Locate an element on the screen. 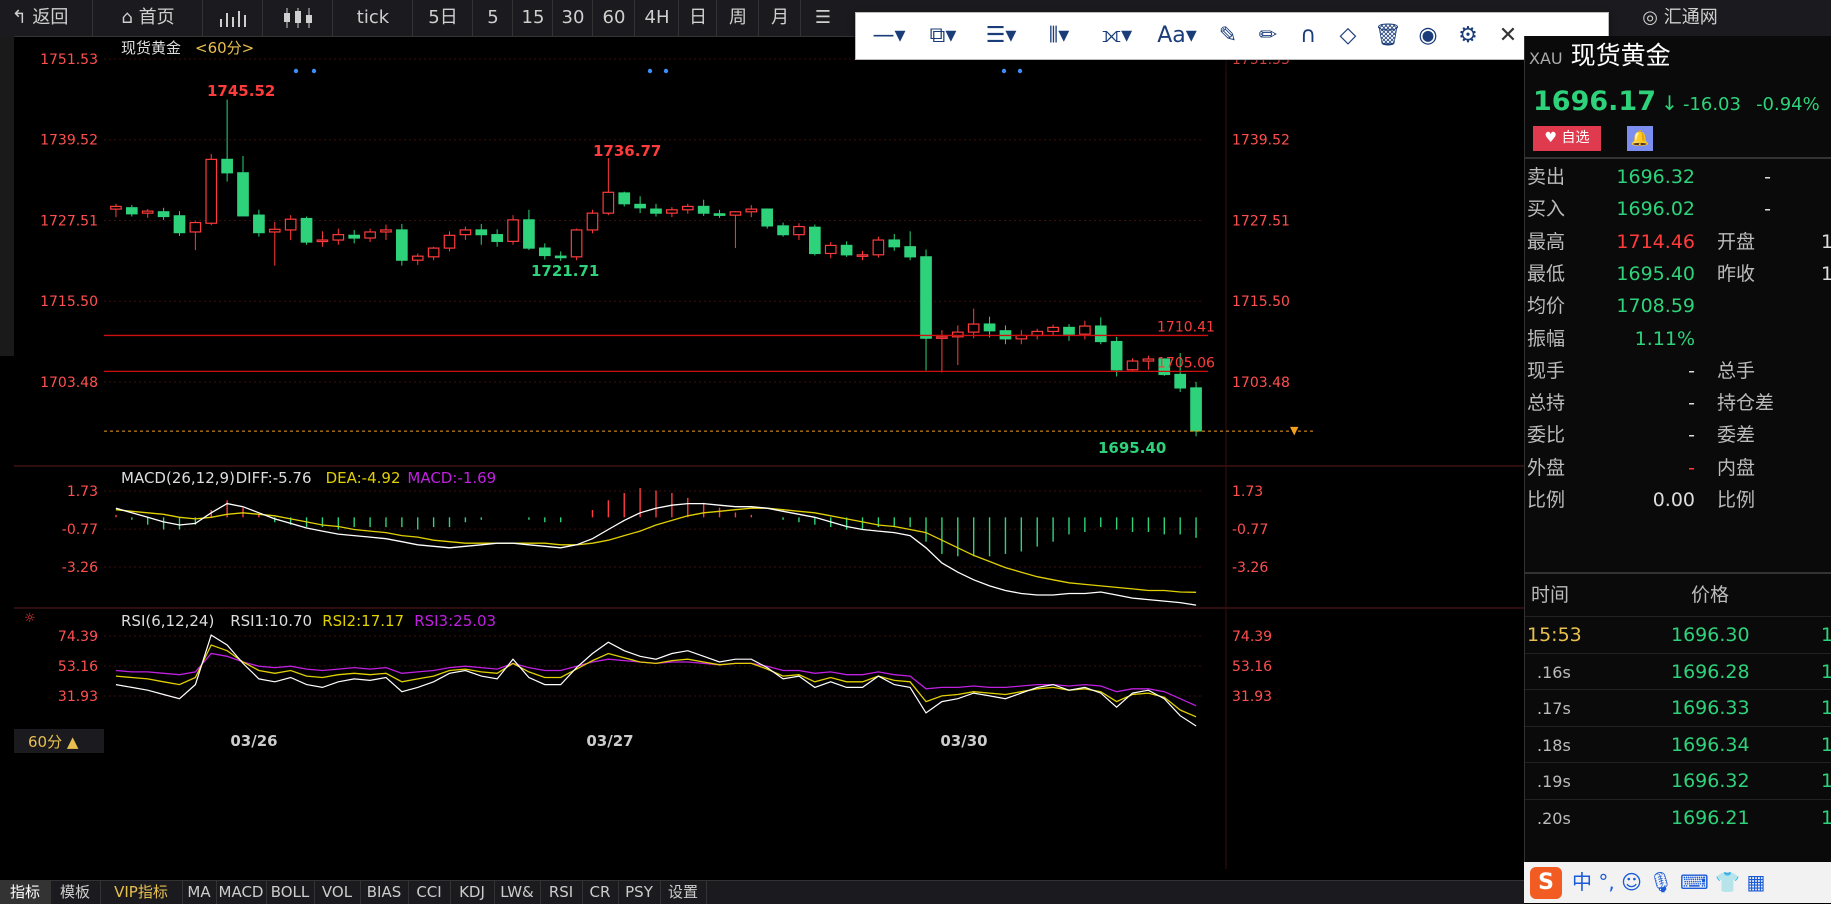  indicator-tab-11: RSI is located at coordinates (561, 892).